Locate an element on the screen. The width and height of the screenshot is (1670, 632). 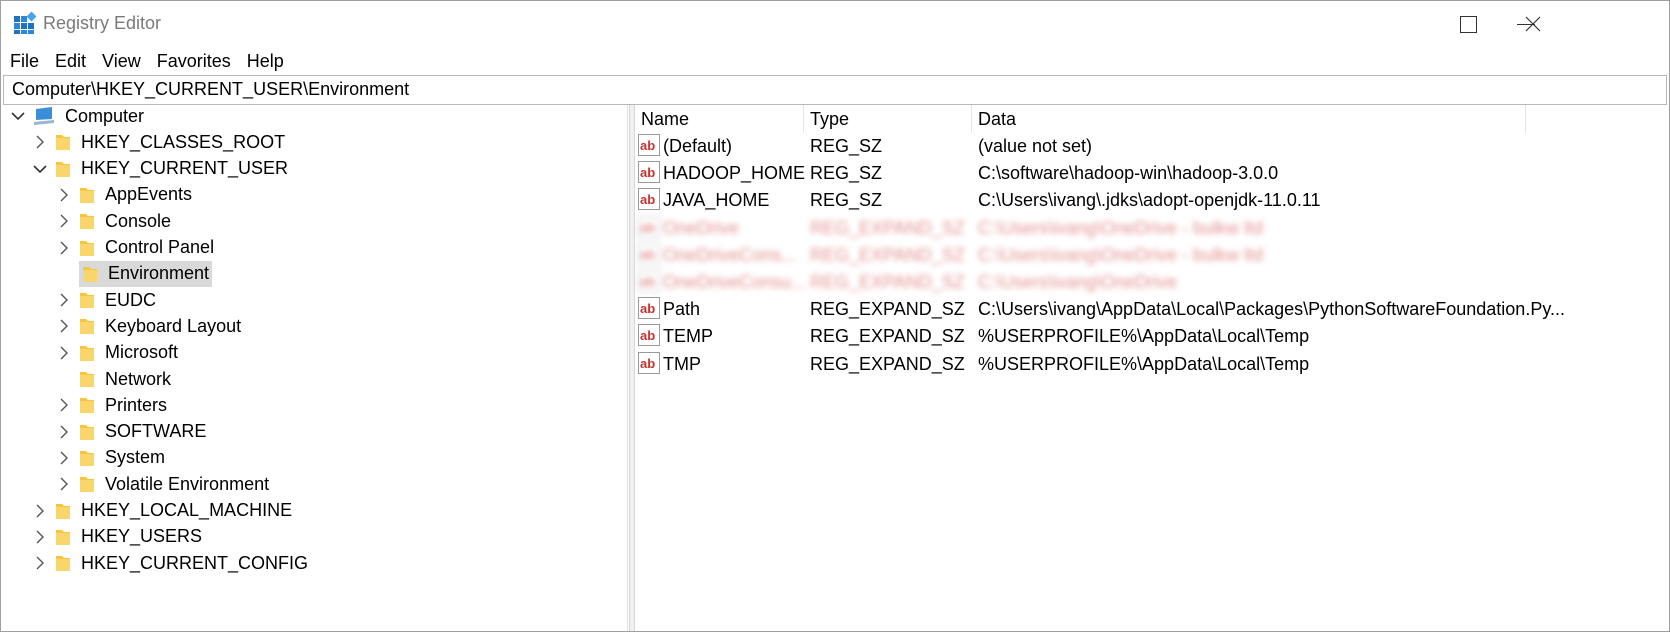
tree-node-content: HKEY_CURRENT_USER is located at coordinates (171, 169).